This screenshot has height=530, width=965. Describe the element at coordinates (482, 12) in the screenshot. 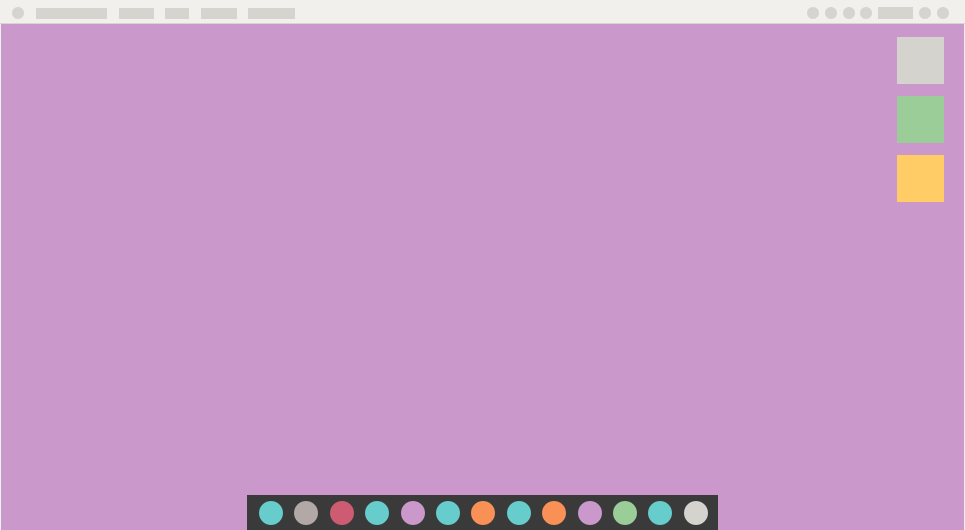

I see `top-menu-bar` at that location.